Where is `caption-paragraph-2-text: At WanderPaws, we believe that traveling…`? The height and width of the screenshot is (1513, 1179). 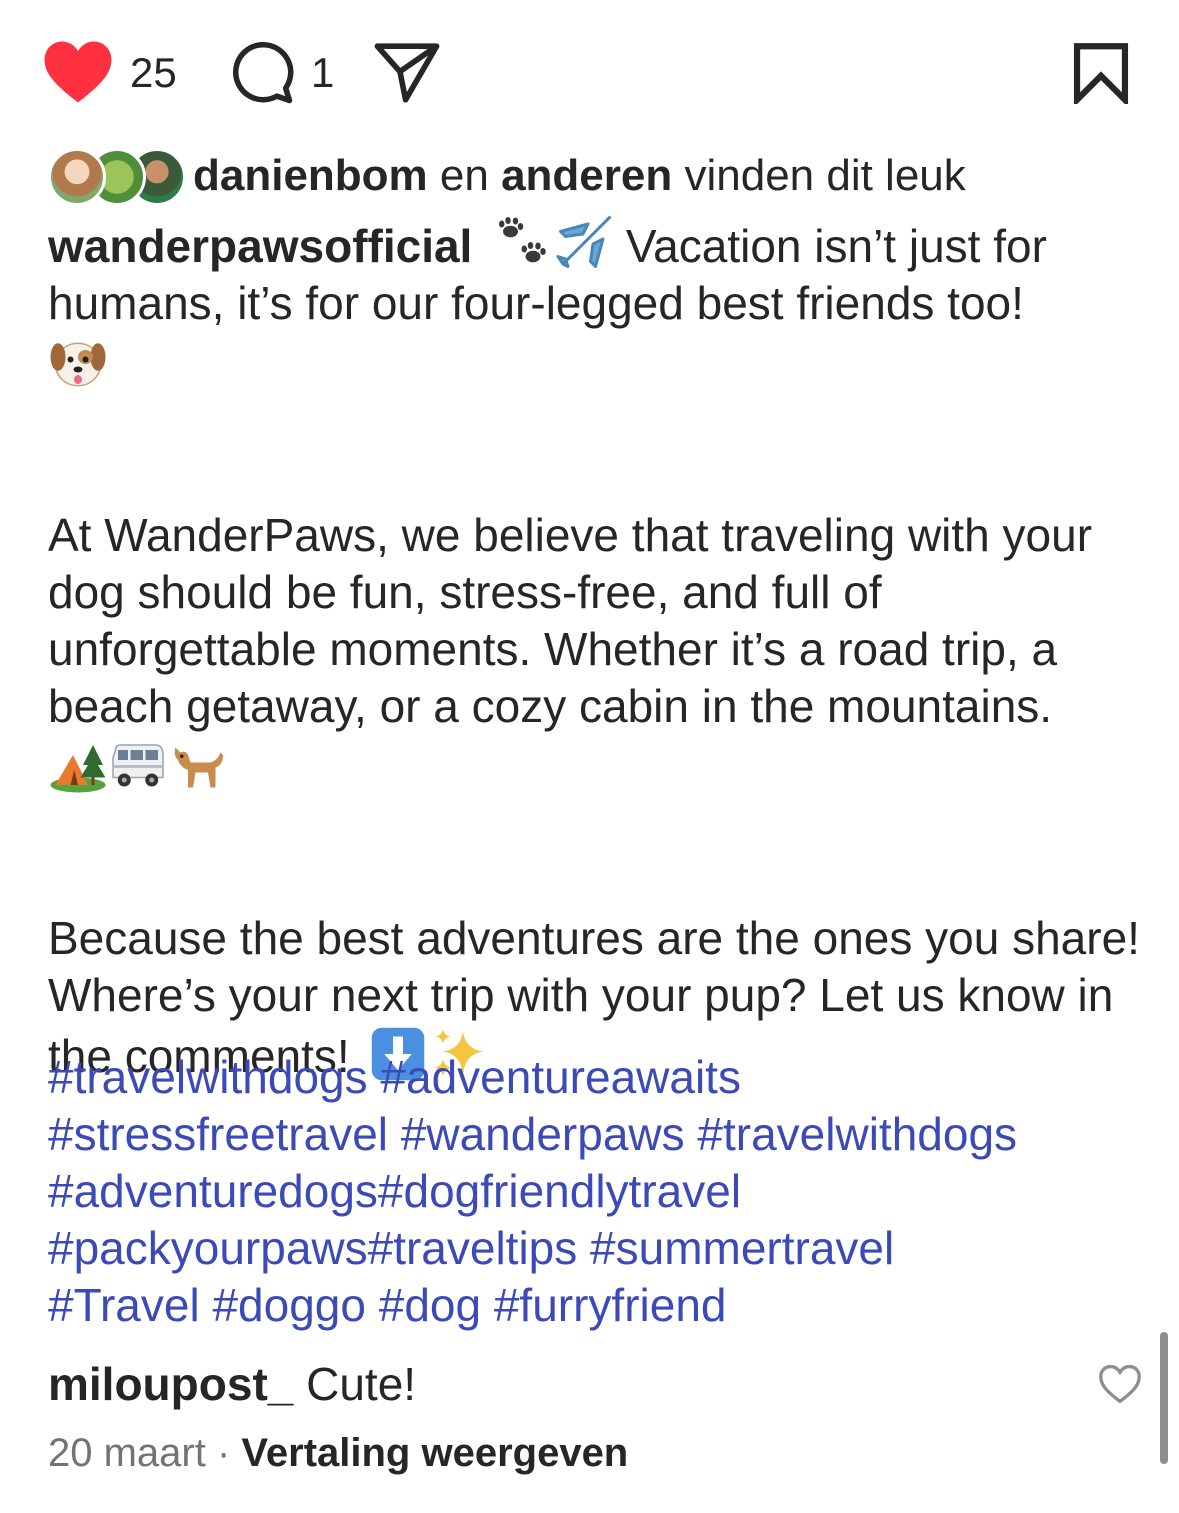
caption-paragraph-2-text: At WanderPaws, we believe that traveling… is located at coordinates (570, 620).